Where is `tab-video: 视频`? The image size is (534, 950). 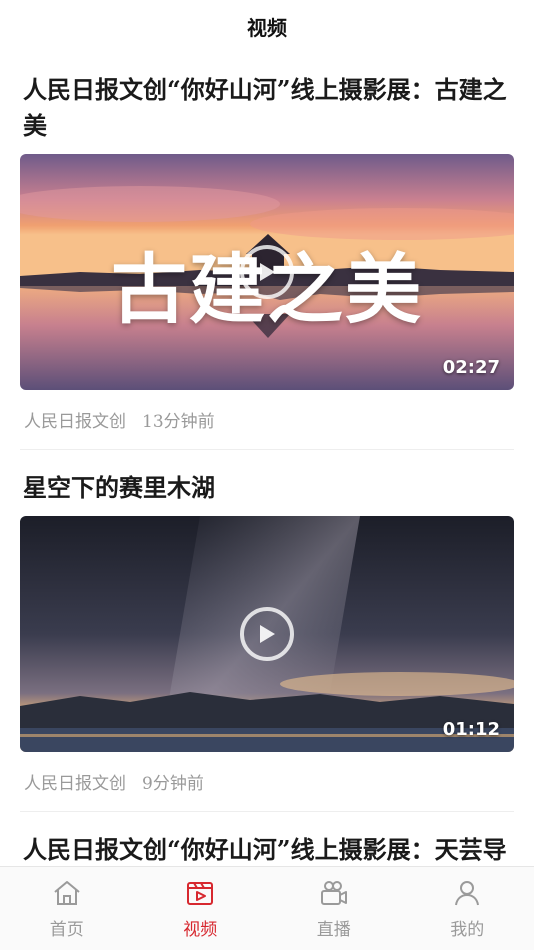
tab-video: 视频 is located at coordinates (201, 908).